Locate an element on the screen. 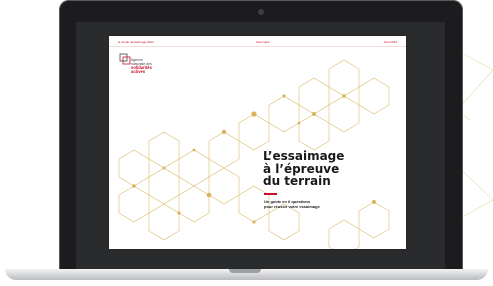 The height and width of the screenshot is (286, 493). camera-icon is located at coordinates (261, 12).